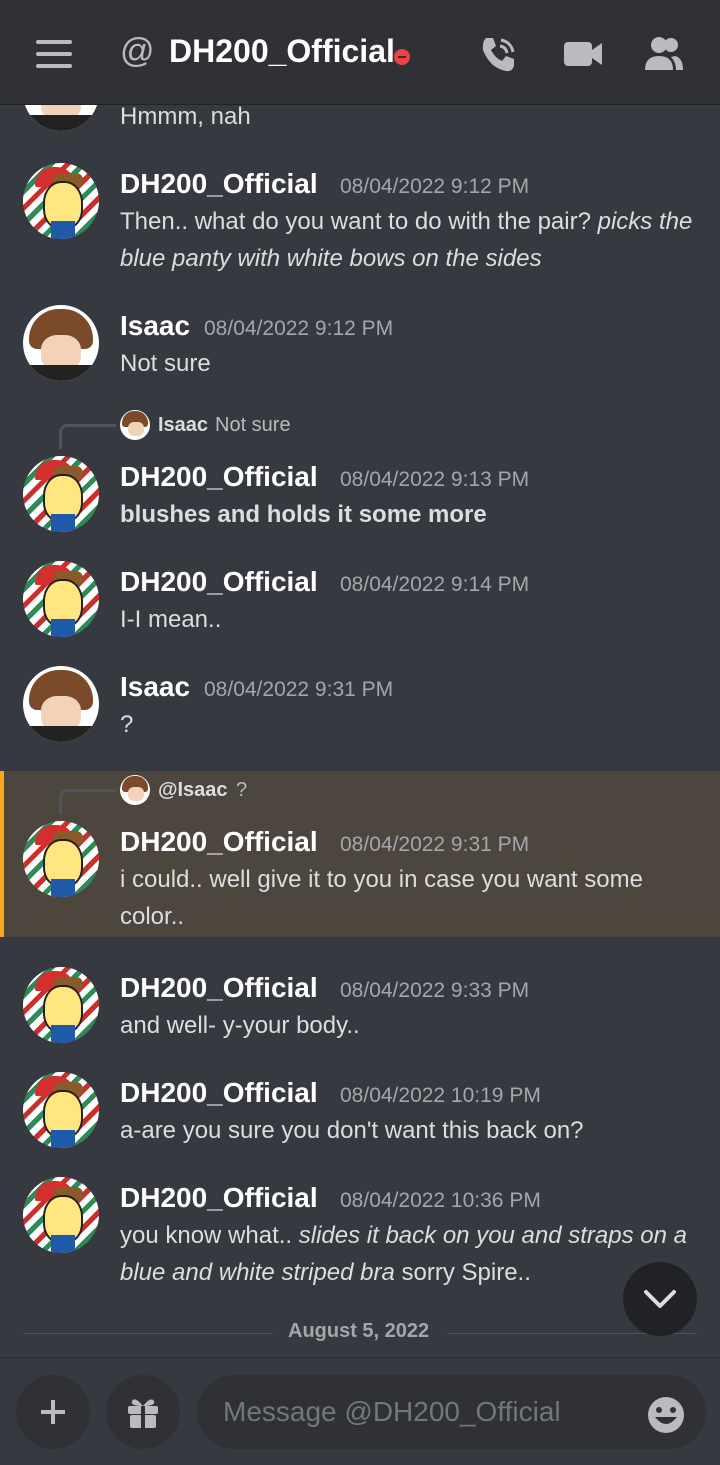 Image resolution: width=720 pixels, height=1465 pixels. Describe the element at coordinates (185, 117) in the screenshot. I see `message-text: Hmmm, nah` at that location.